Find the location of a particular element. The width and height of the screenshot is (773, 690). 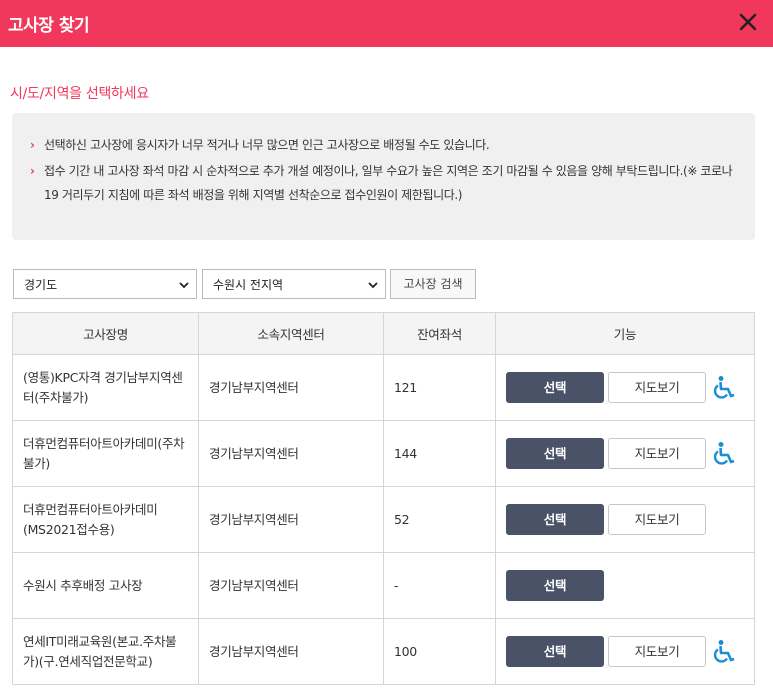

header-seats: 잔여좌석 is located at coordinates (440, 334).